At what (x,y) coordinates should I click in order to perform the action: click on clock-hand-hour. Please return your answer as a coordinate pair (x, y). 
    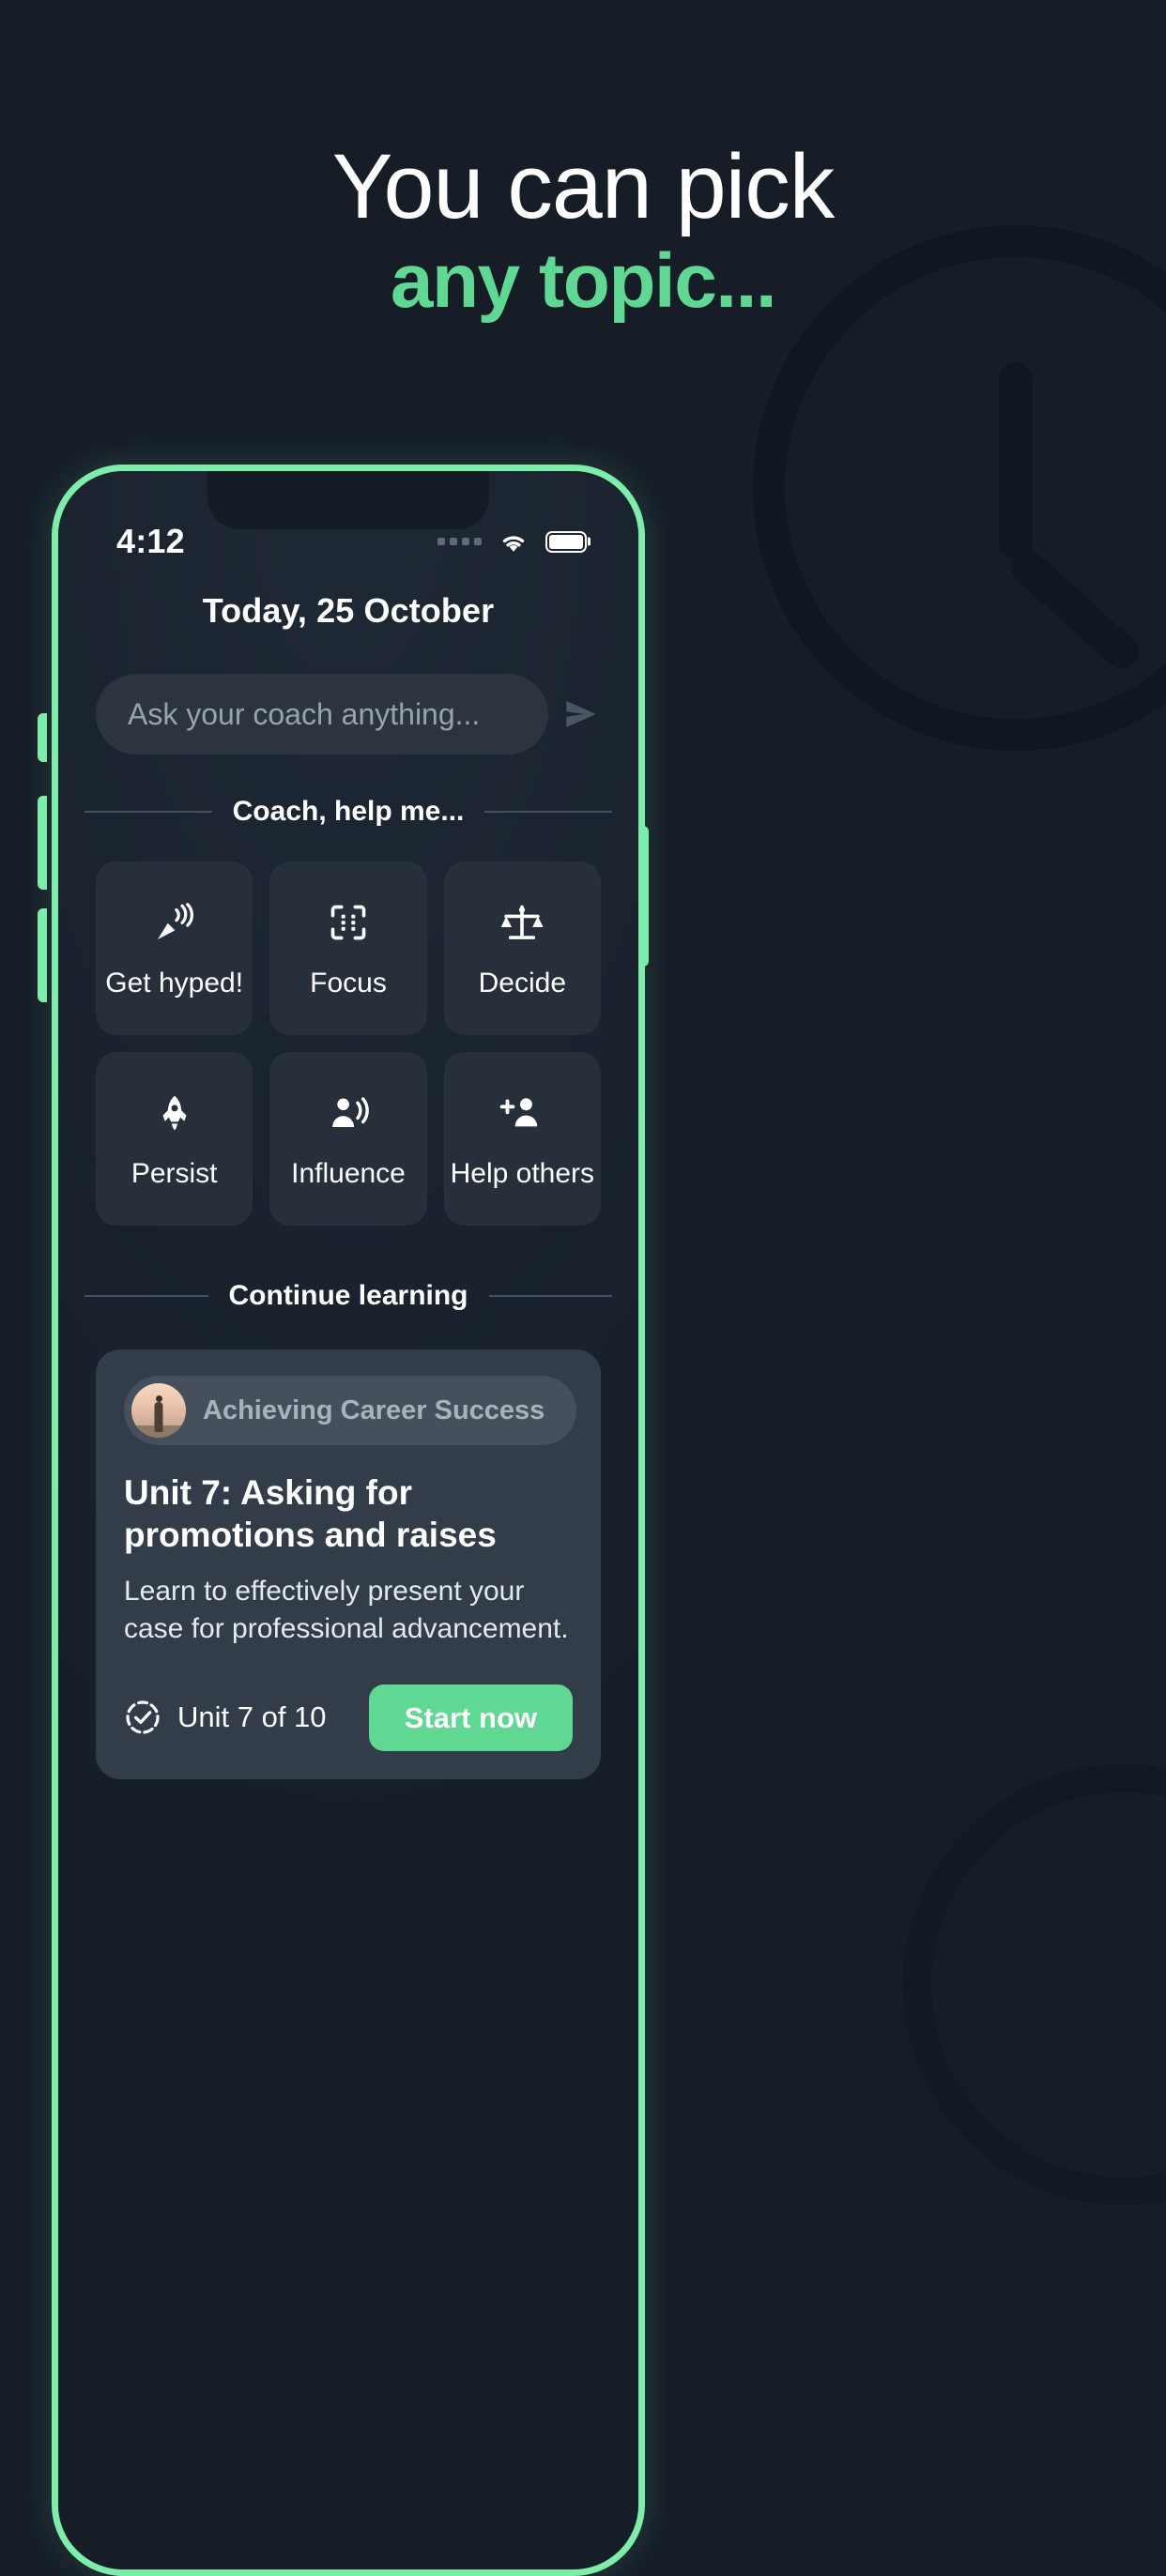
    Looking at the image, I should click on (1016, 460).